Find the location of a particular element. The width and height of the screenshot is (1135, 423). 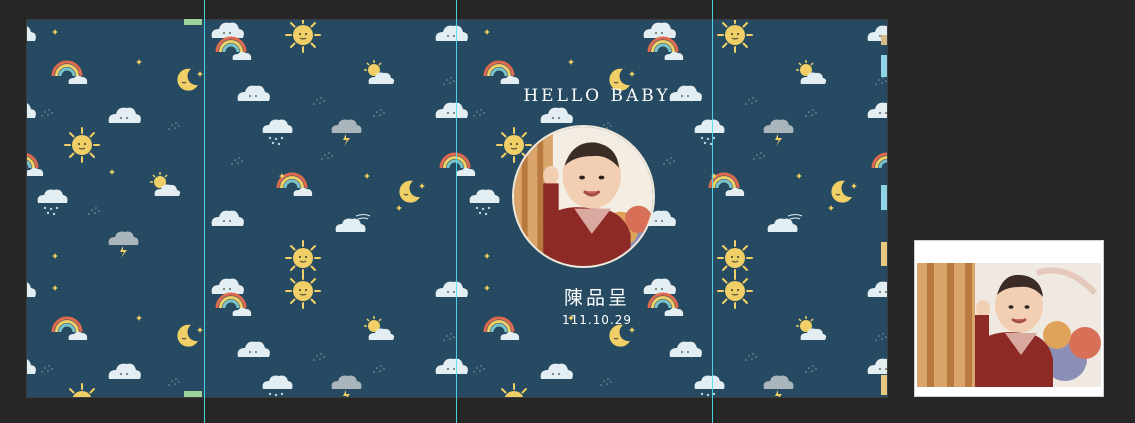

preview-photo is located at coordinates (1009, 325).